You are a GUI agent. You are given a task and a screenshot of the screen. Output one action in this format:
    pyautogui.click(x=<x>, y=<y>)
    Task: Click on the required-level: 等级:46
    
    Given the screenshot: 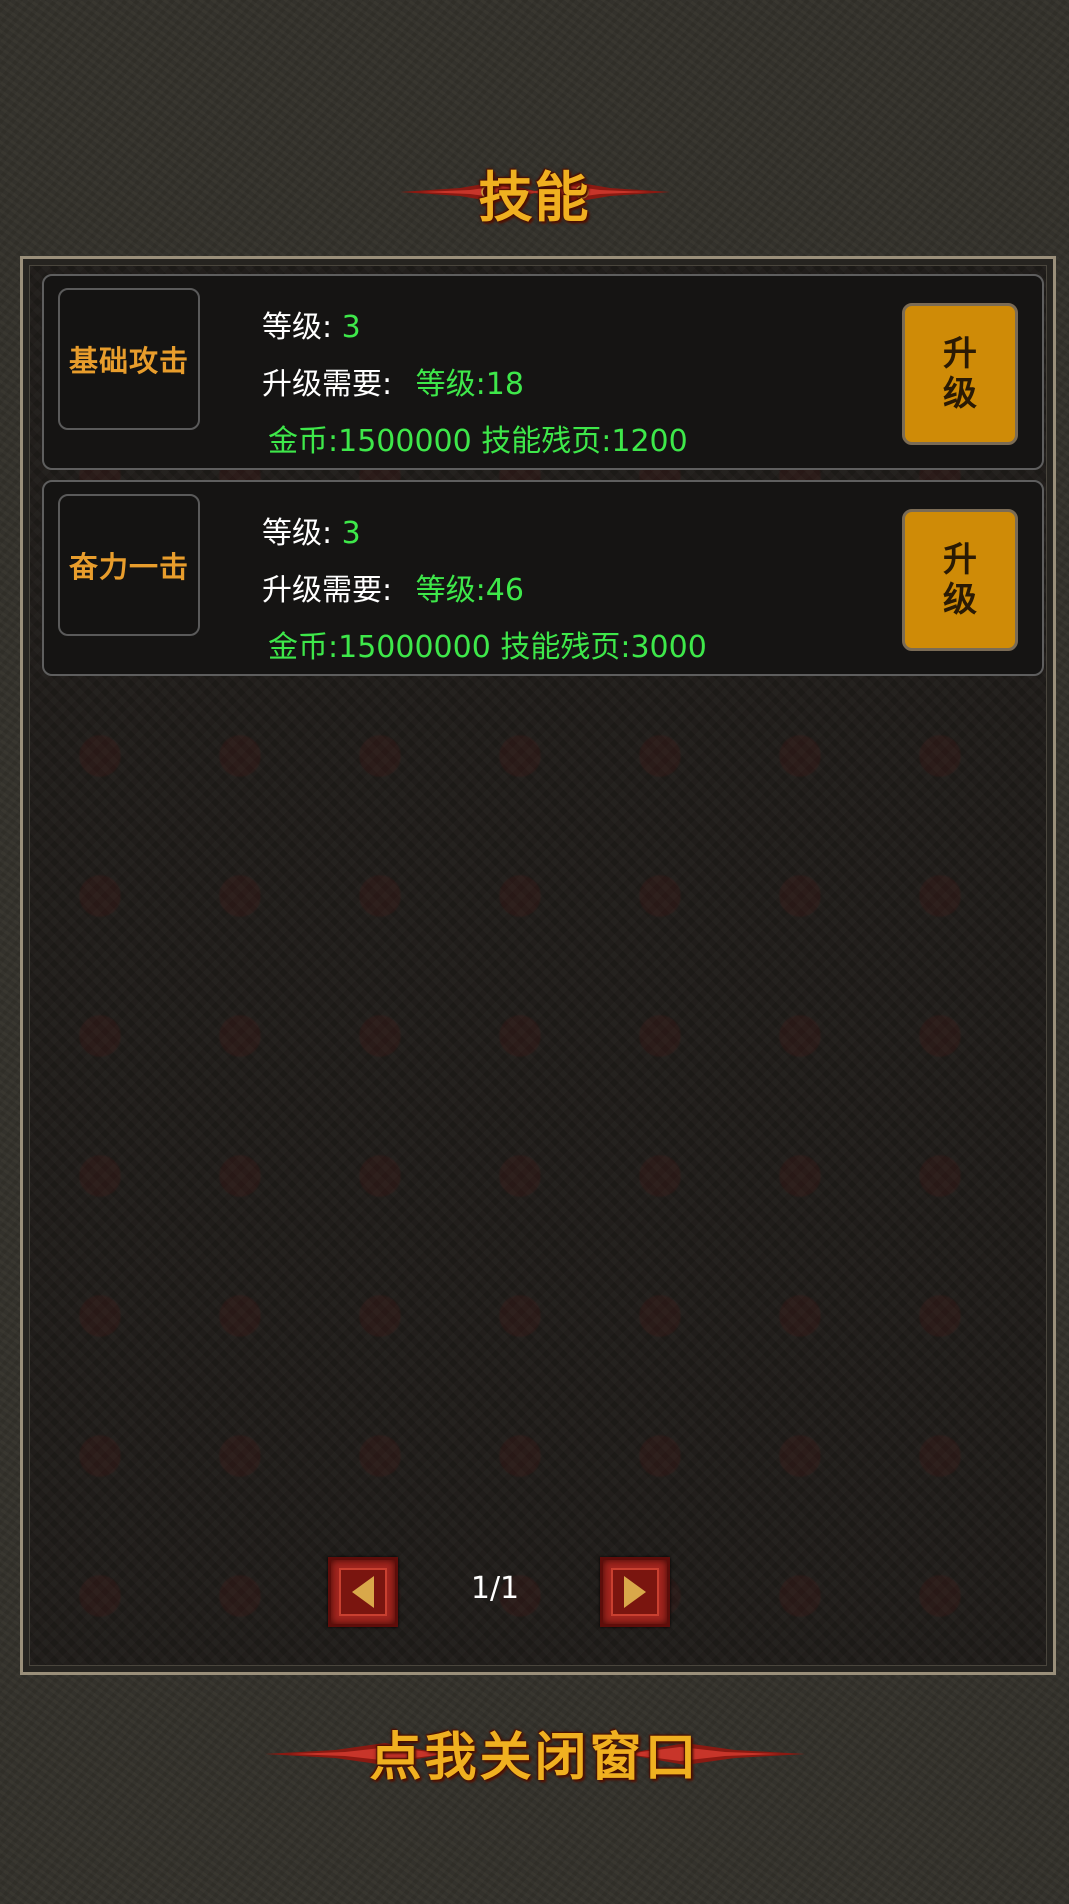 What is the action you would take?
    pyautogui.click(x=469, y=590)
    